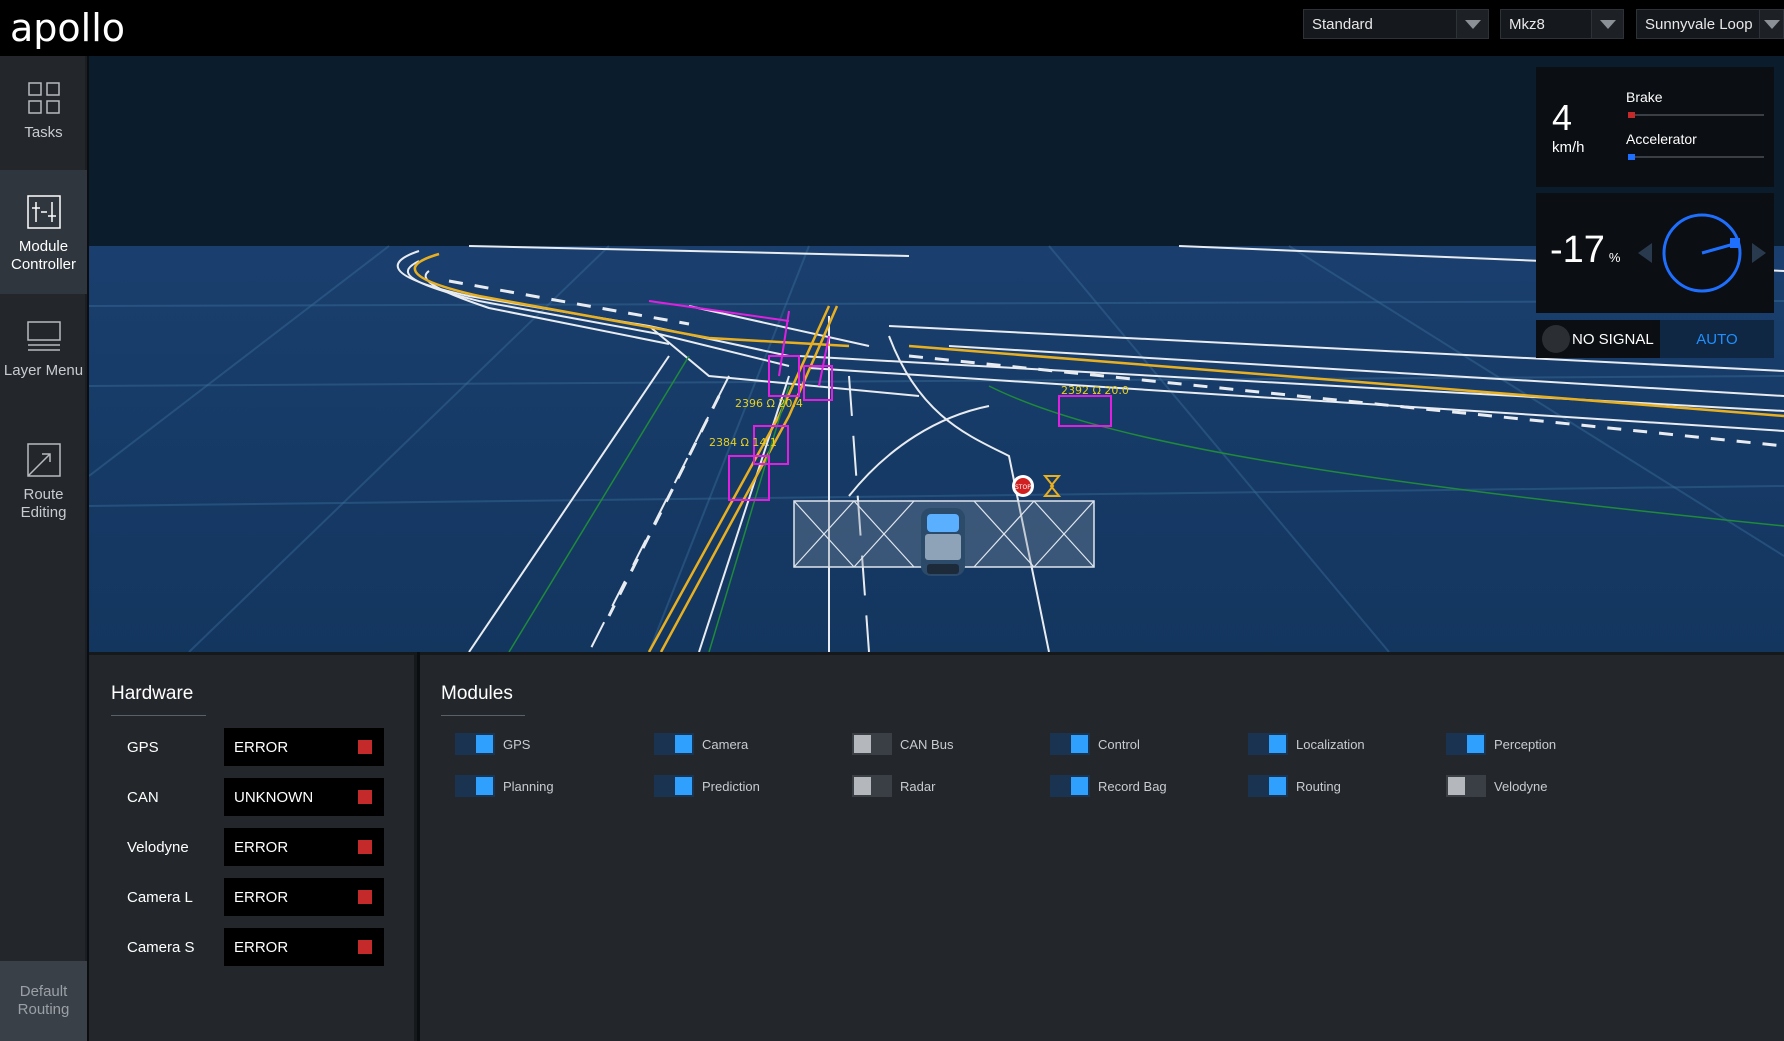 Image resolution: width=1784 pixels, height=1041 pixels. I want to click on module-label: Record Bag, so click(1132, 786).